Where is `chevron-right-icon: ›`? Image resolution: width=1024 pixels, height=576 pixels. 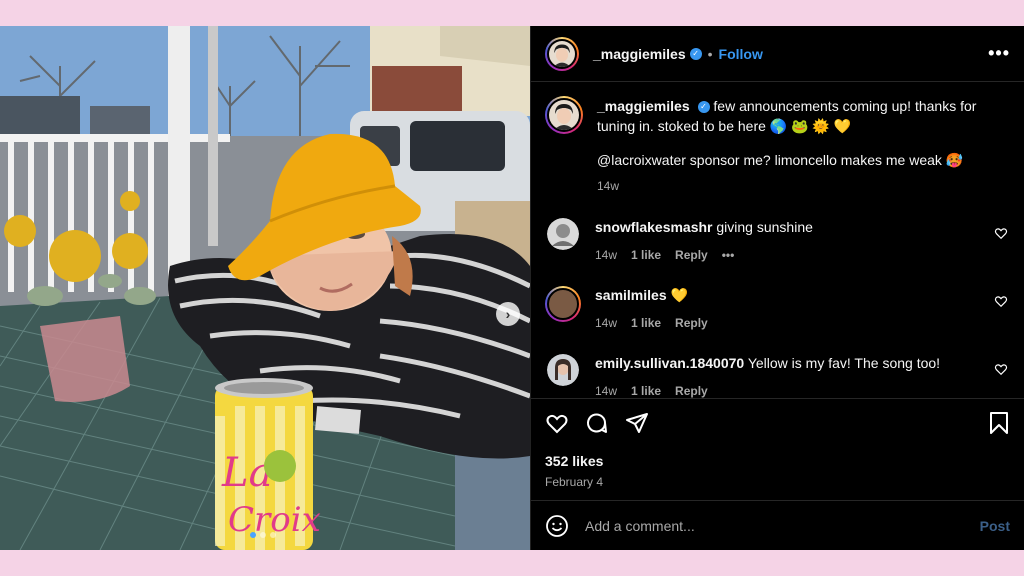 chevron-right-icon: › is located at coordinates (508, 314).